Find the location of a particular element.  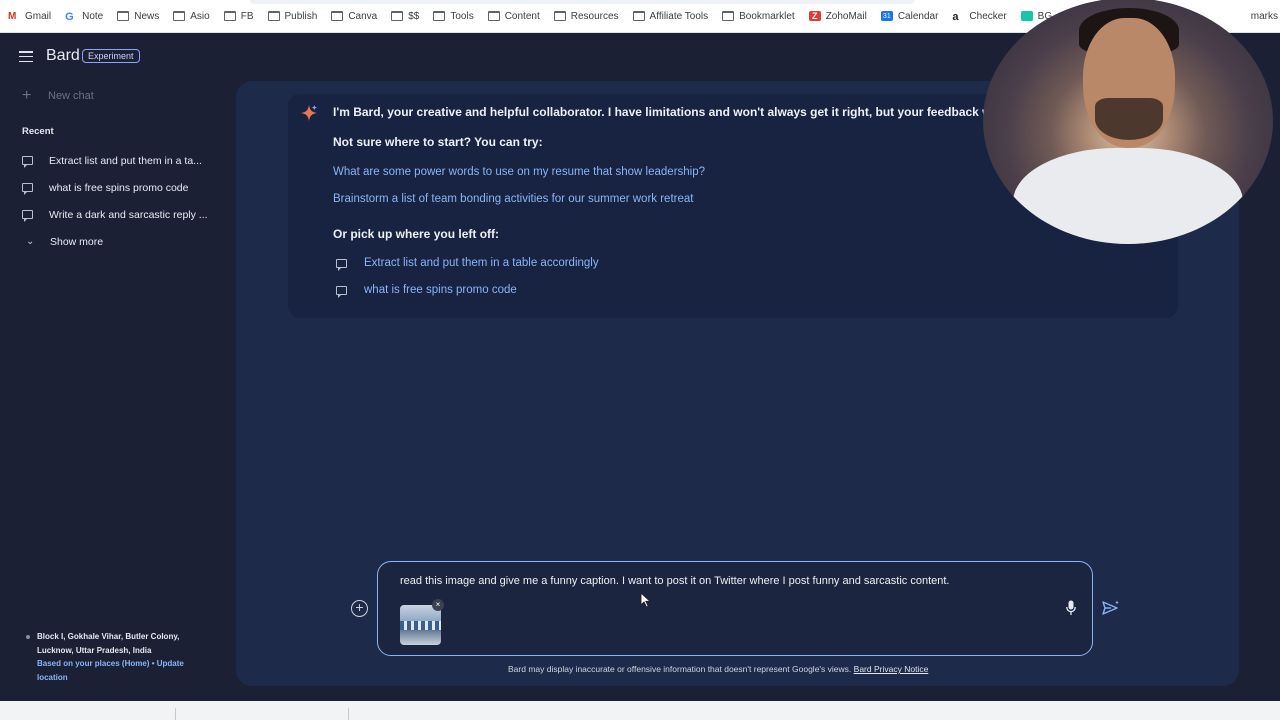

privacy-notice-link: Bard Privacy Notice is located at coordinates (891, 669).